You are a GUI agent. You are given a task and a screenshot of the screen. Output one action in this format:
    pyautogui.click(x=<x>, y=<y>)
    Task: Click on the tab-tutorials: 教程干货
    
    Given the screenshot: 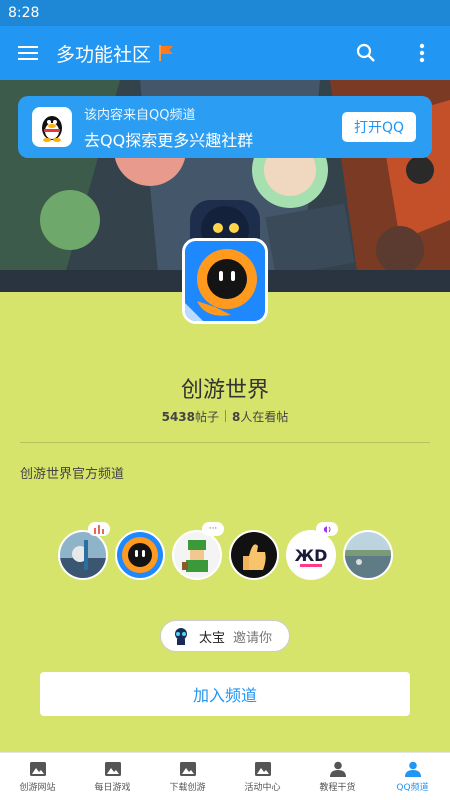 What is the action you would take?
    pyautogui.click(x=337, y=776)
    